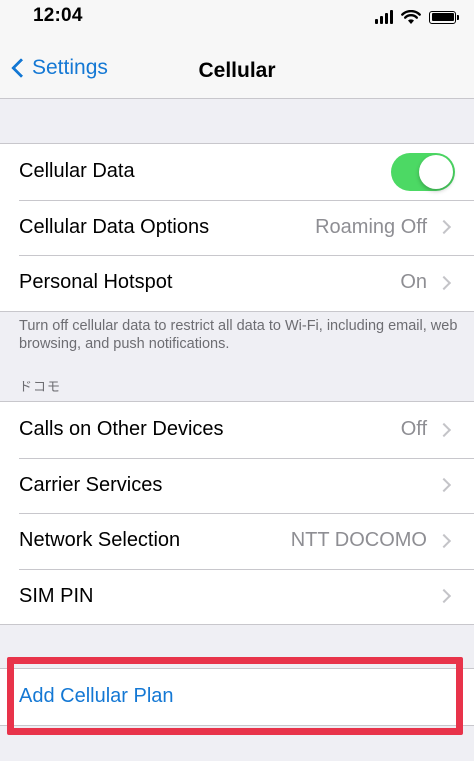 Image resolution: width=474 pixels, height=761 pixels. I want to click on wifi-icon, so click(411, 16).